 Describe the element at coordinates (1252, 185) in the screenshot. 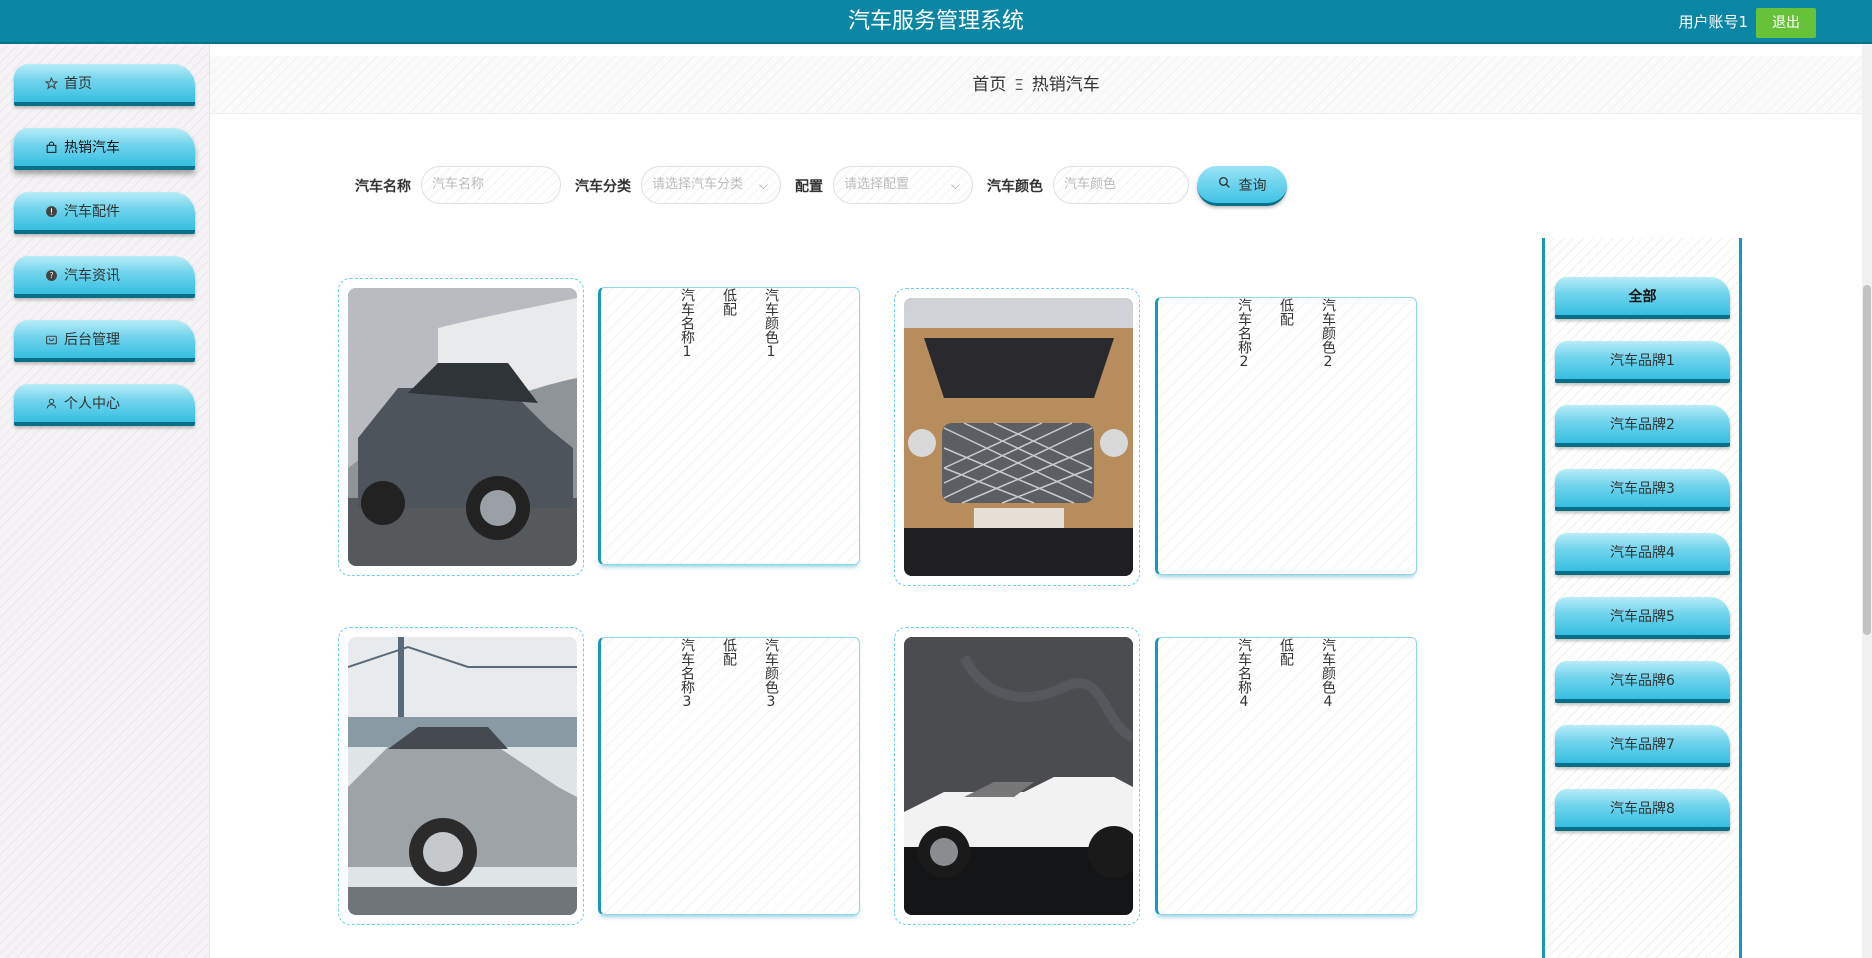

I see `query-label: 查询` at that location.